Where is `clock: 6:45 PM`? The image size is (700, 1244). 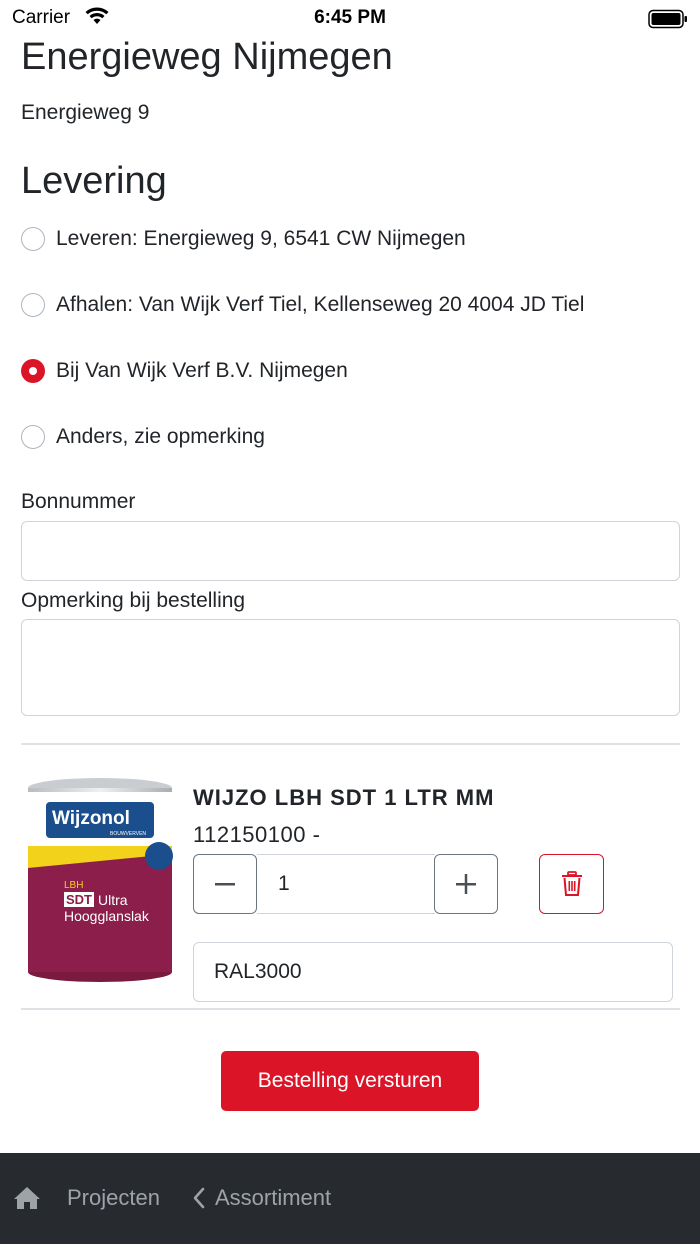 clock: 6:45 PM is located at coordinates (350, 17).